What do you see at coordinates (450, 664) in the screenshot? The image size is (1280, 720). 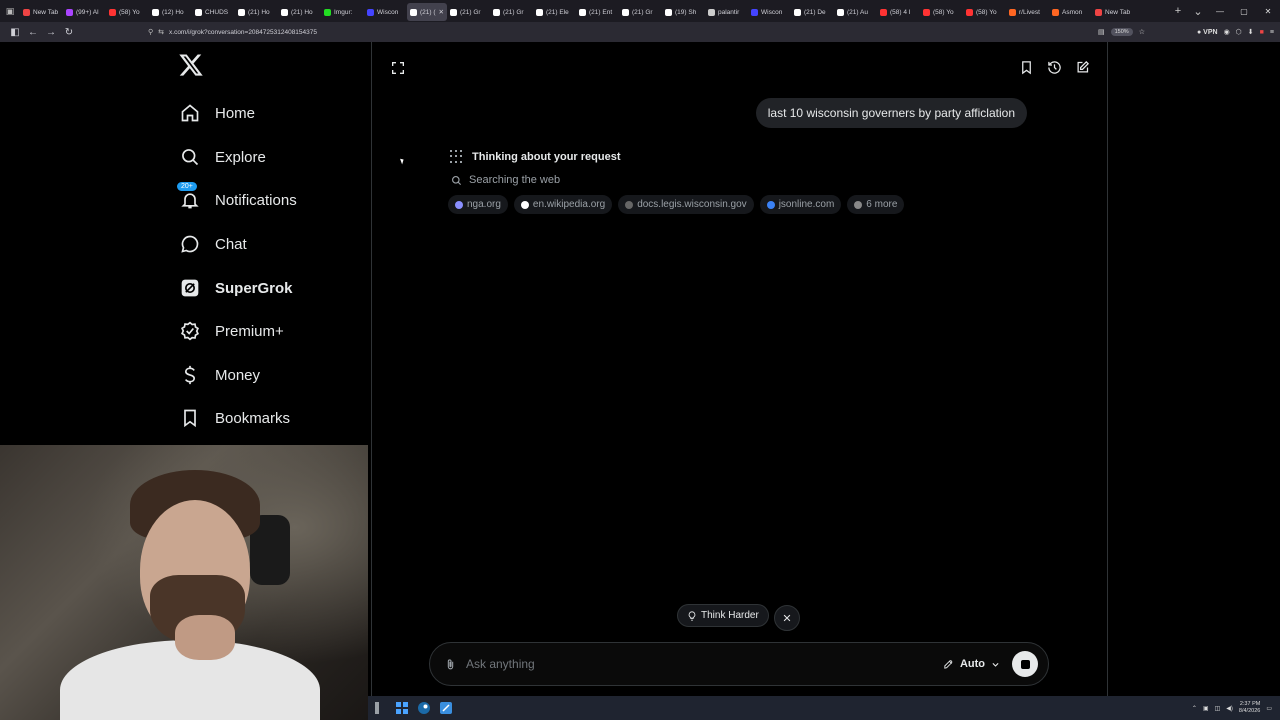 I see `attach-icon` at bounding box center [450, 664].